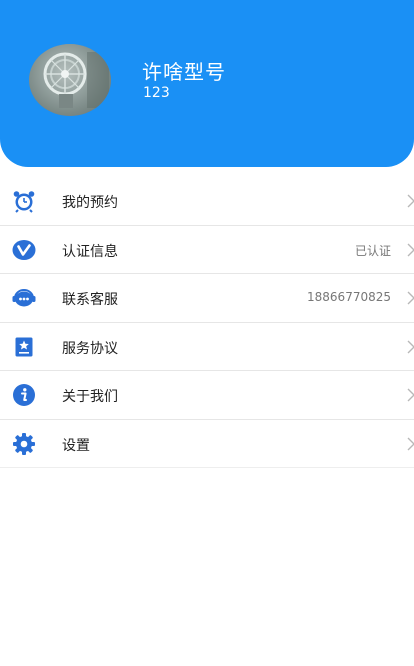  I want to click on menu-item-label: 关于我们, so click(90, 397).